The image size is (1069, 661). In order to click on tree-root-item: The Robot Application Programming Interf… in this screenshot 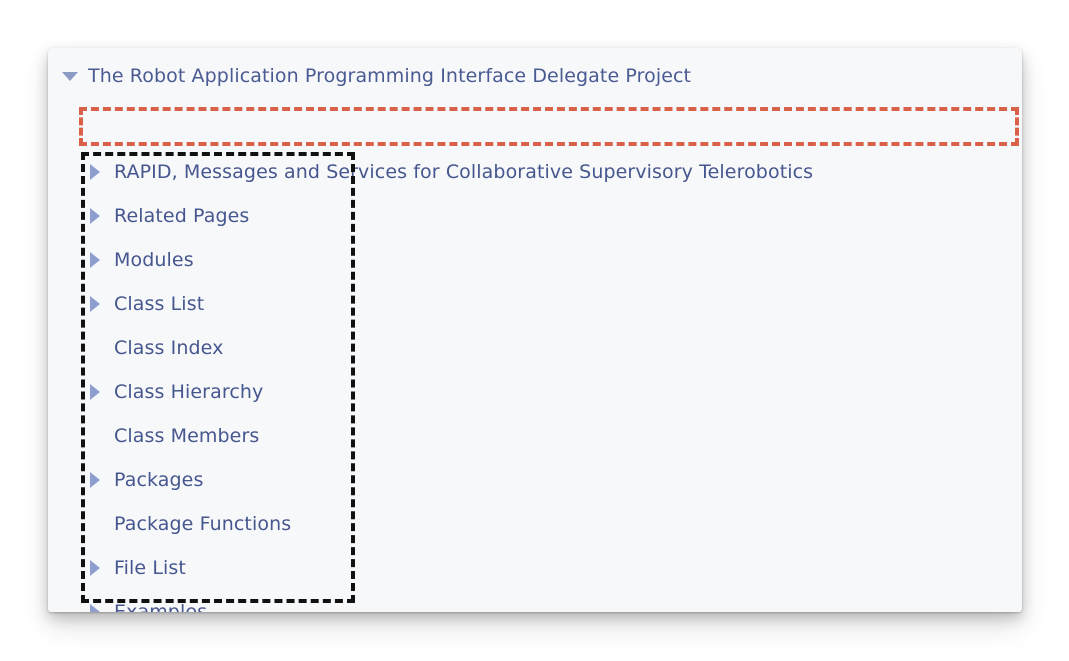, I will do `click(374, 76)`.